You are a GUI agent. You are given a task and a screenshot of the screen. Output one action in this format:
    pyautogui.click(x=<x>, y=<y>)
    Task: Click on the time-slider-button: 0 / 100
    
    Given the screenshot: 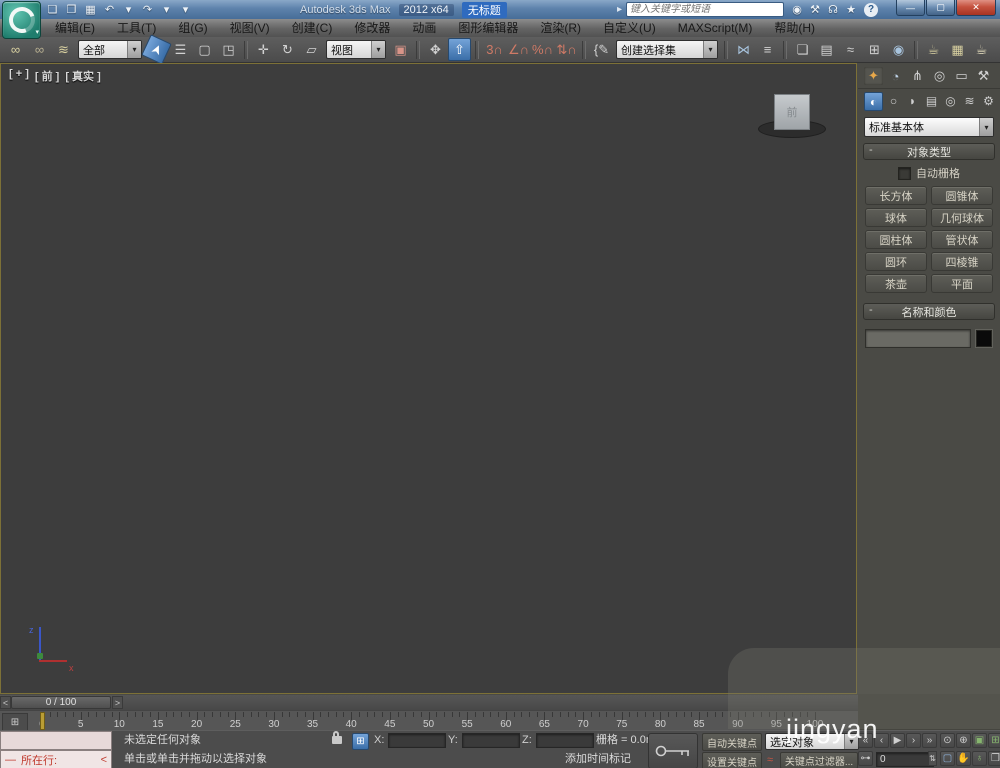 What is the action you would take?
    pyautogui.click(x=61, y=702)
    